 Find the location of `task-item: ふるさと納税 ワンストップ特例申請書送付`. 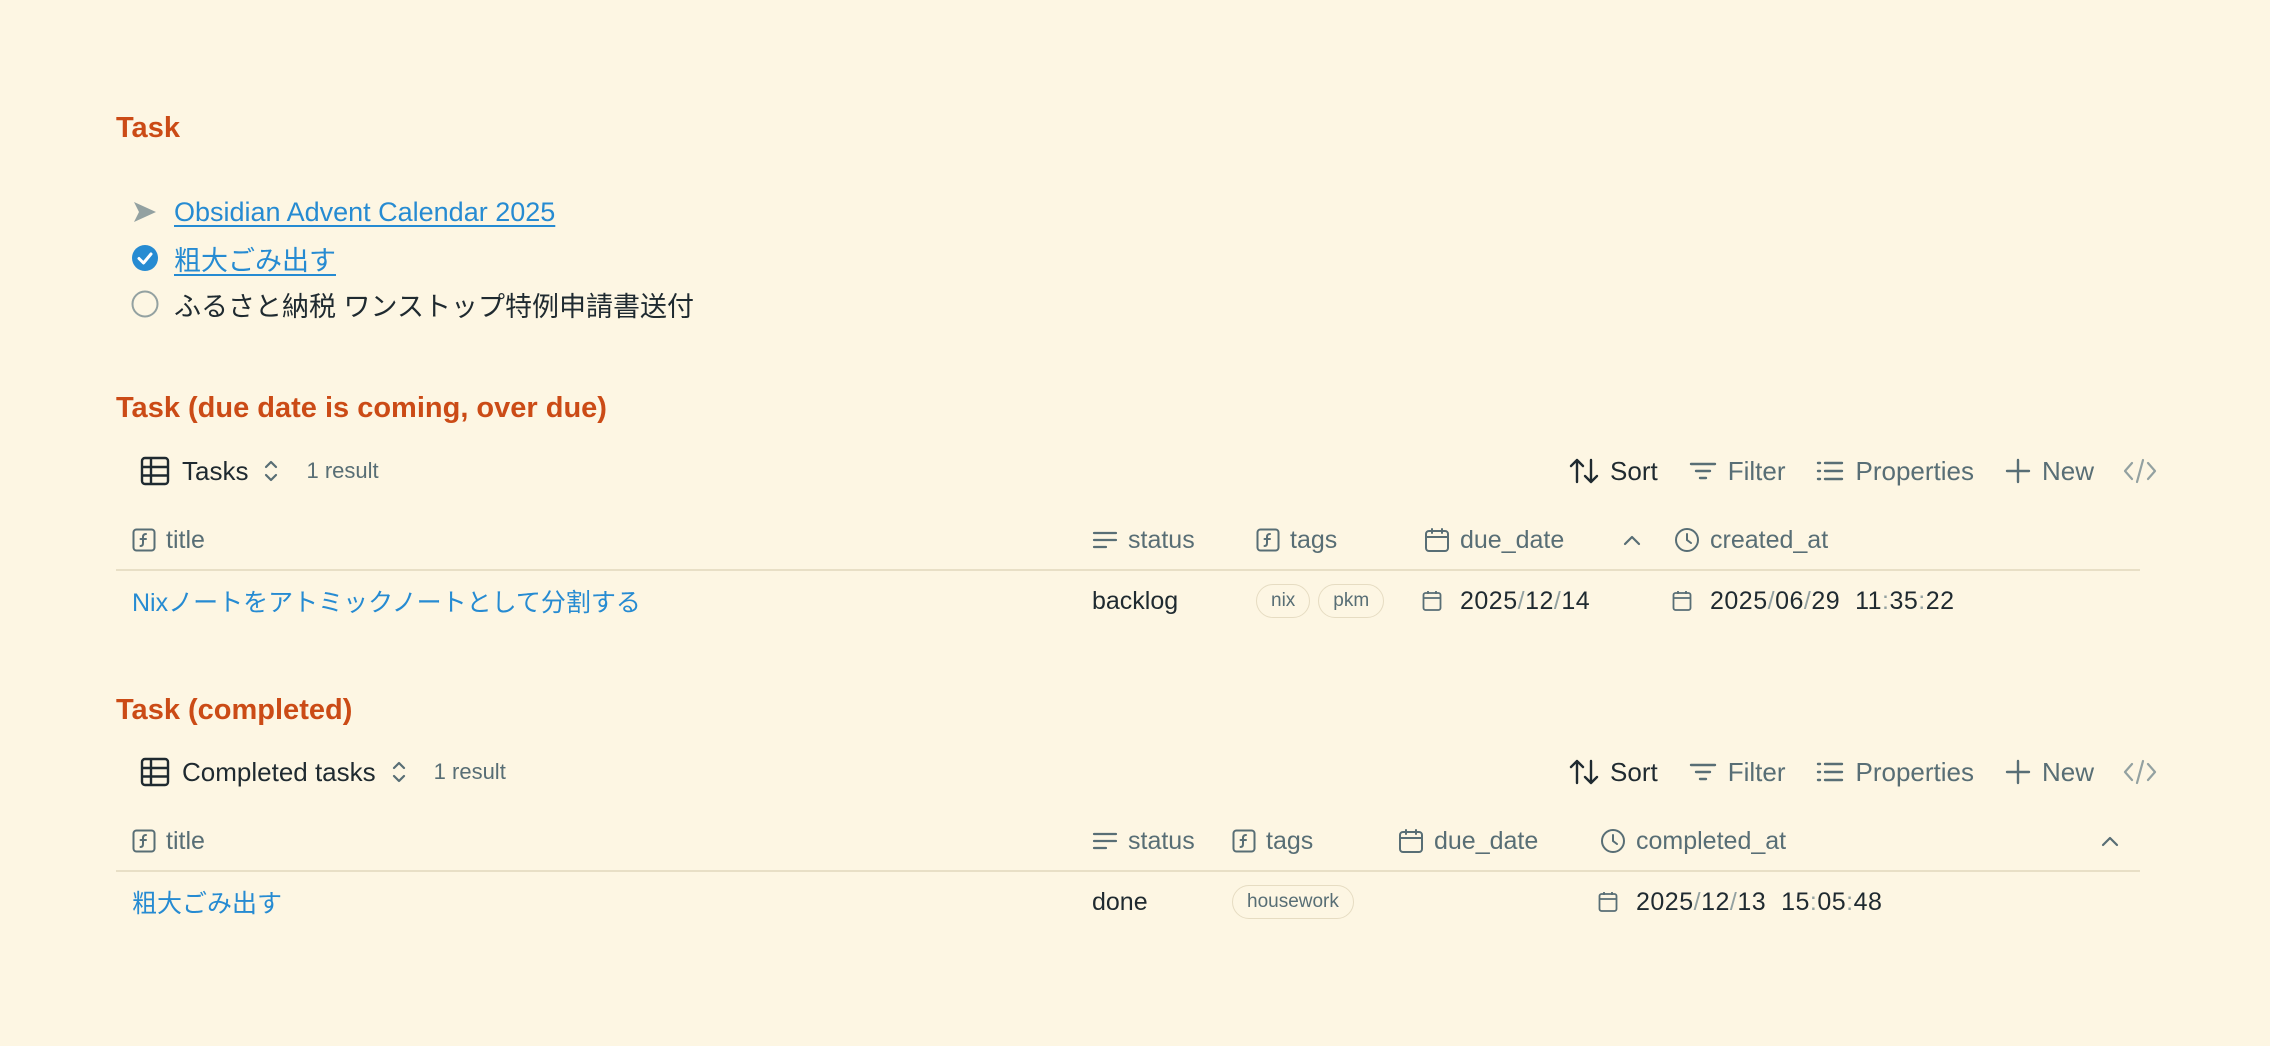

task-item: ふるさと納税 ワンストップ特例申請書送付 is located at coordinates (412, 304).